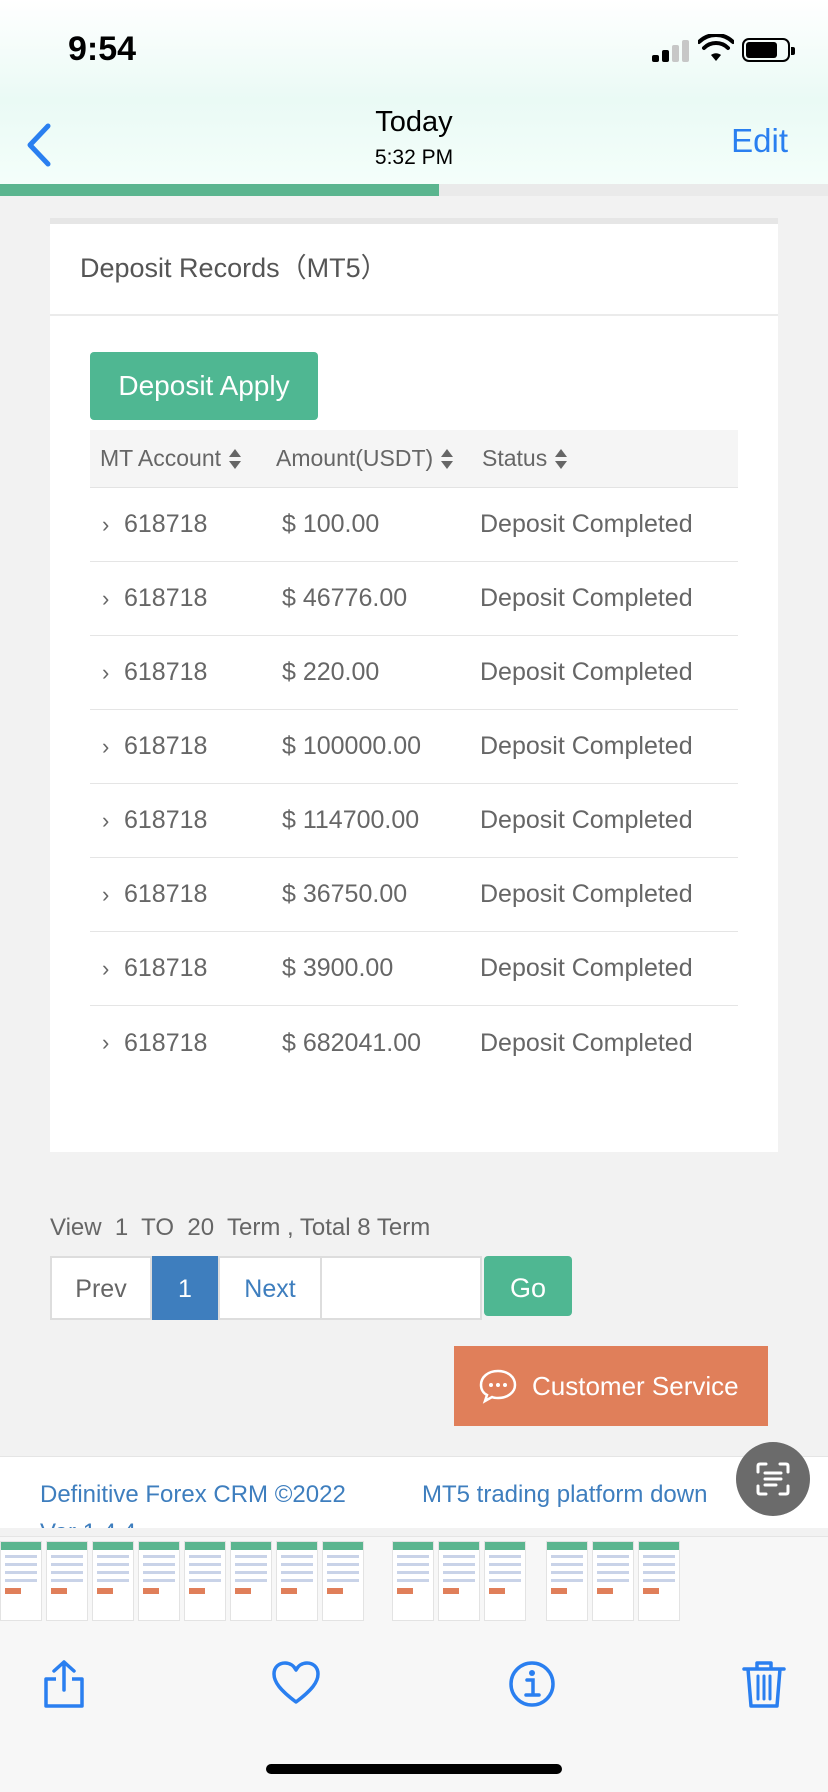  What do you see at coordinates (179, 458) in the screenshot?
I see `column-header-mt-account: MT Account` at bounding box center [179, 458].